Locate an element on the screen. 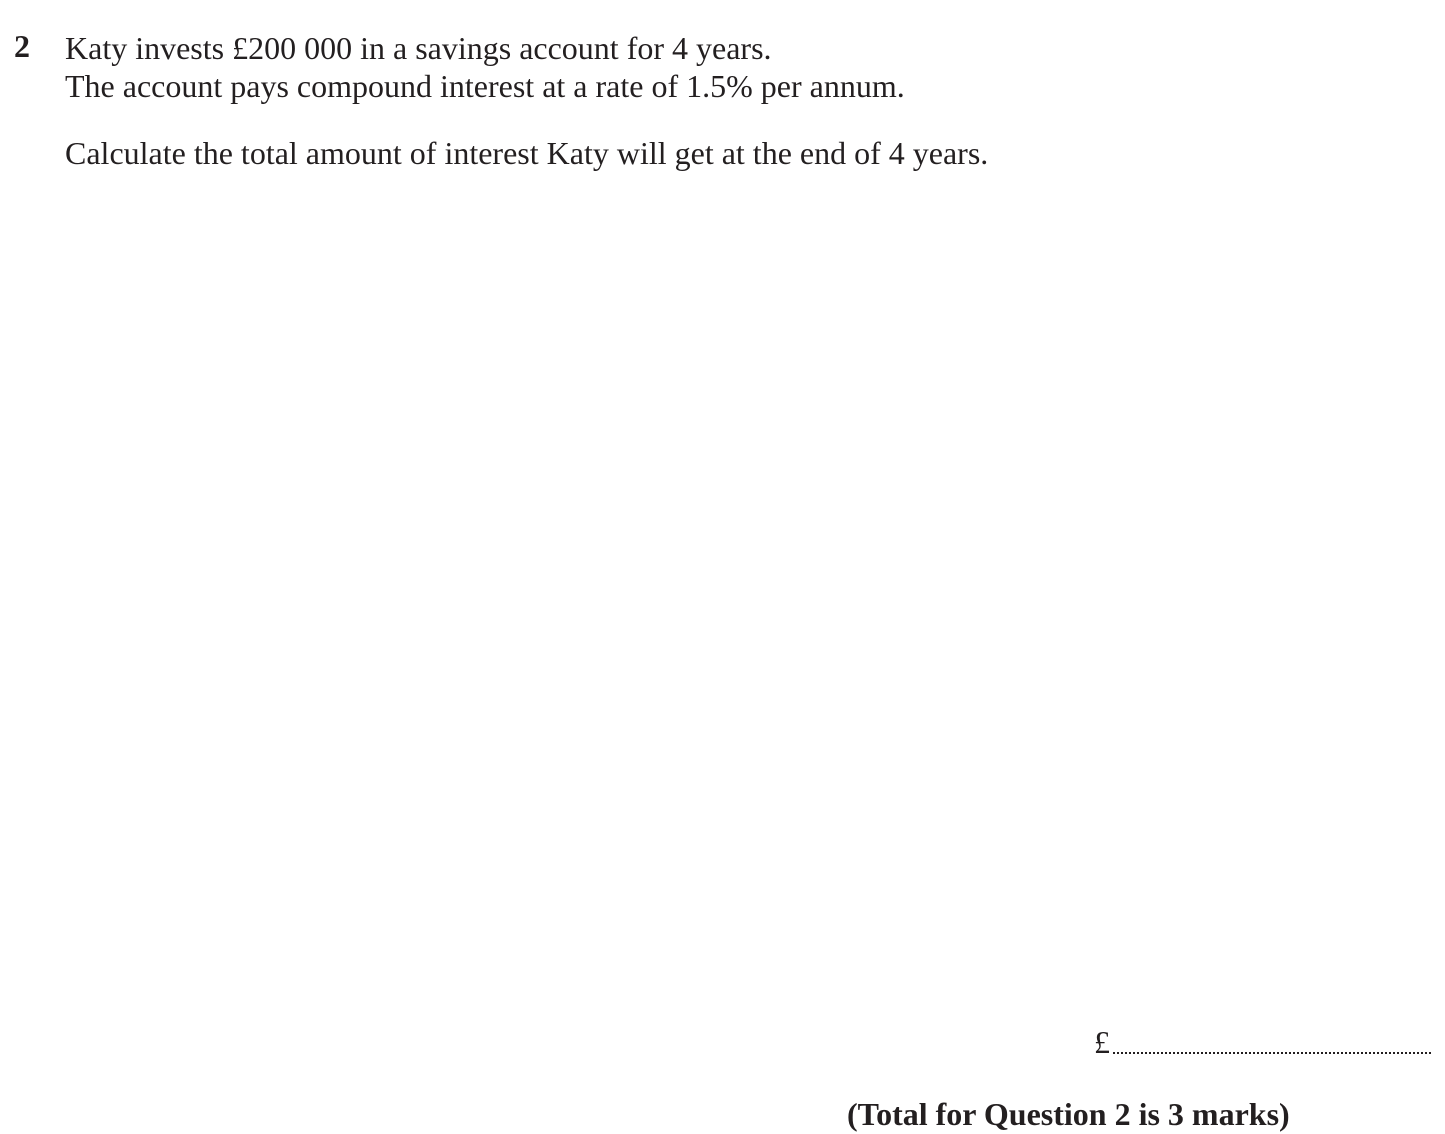 Image resolution: width=1445 pixels, height=1134 pixels. currency-symbol: £ is located at coordinates (1102, 1042).